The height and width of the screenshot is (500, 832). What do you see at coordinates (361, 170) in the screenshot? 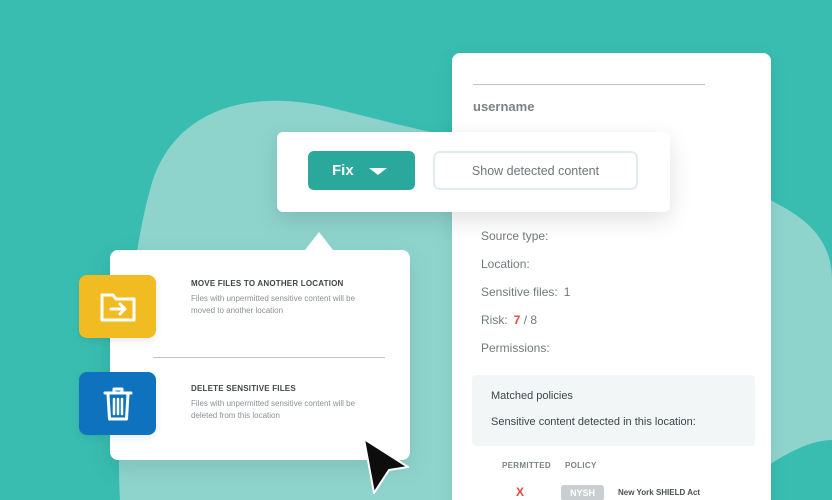
I see `fix-dropdown-button: Fix` at bounding box center [361, 170].